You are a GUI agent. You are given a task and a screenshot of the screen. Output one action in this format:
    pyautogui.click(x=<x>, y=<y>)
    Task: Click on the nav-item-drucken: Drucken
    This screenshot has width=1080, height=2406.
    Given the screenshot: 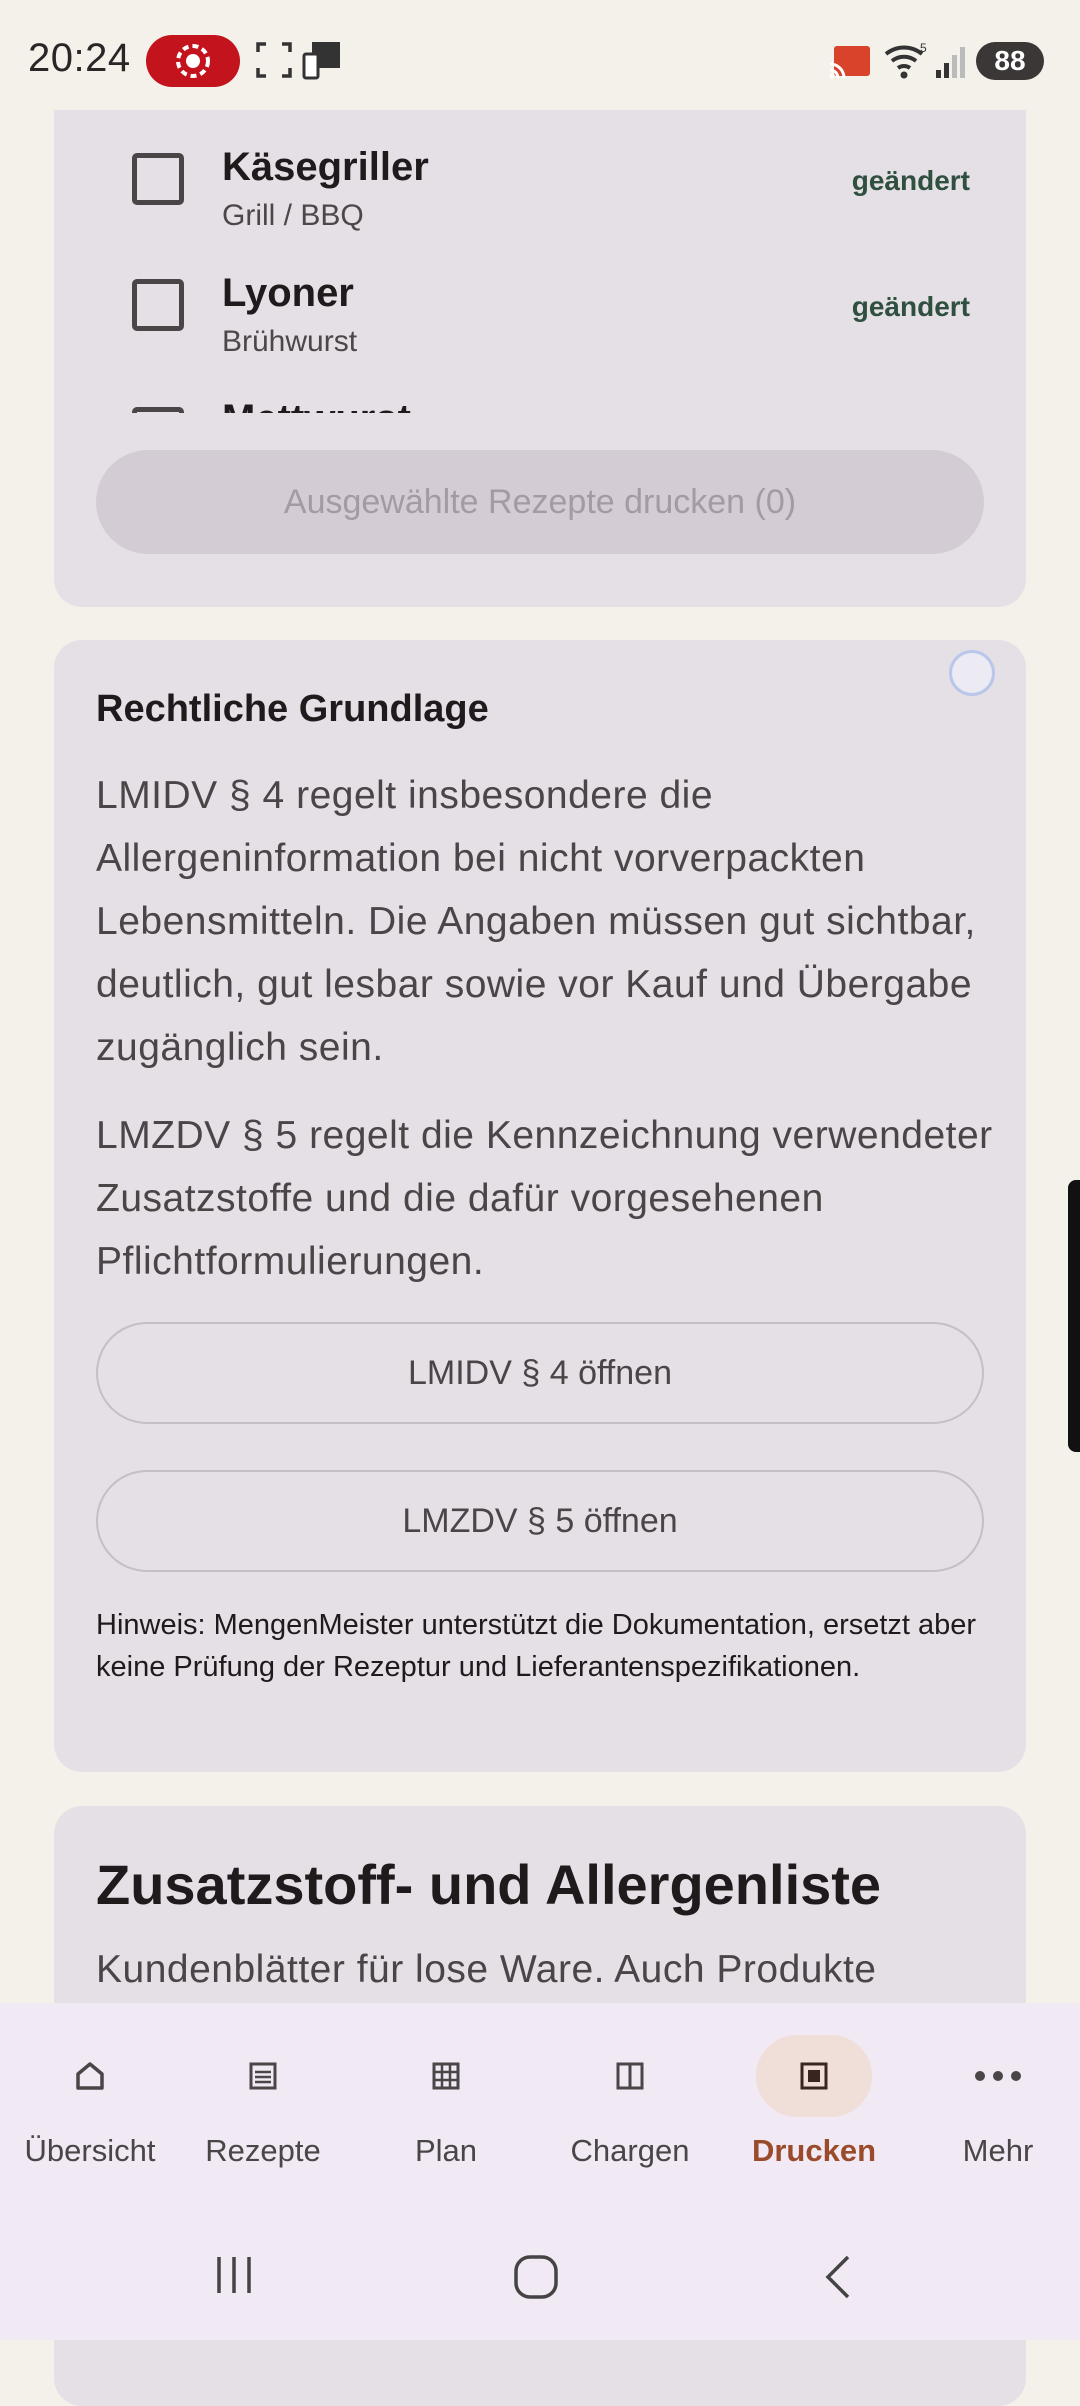 What is the action you would take?
    pyautogui.click(x=814, y=2103)
    